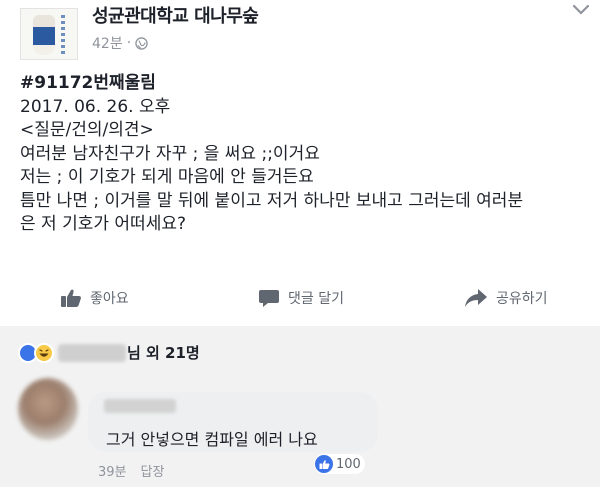 The width and height of the screenshot is (600, 487). Describe the element at coordinates (272, 200) in the screenshot. I see `post-text-line: 틈만 나면 ; 이거를 말 뒤에 붙이고 저거 하나만 보내고 그러는데 여러분` at that location.